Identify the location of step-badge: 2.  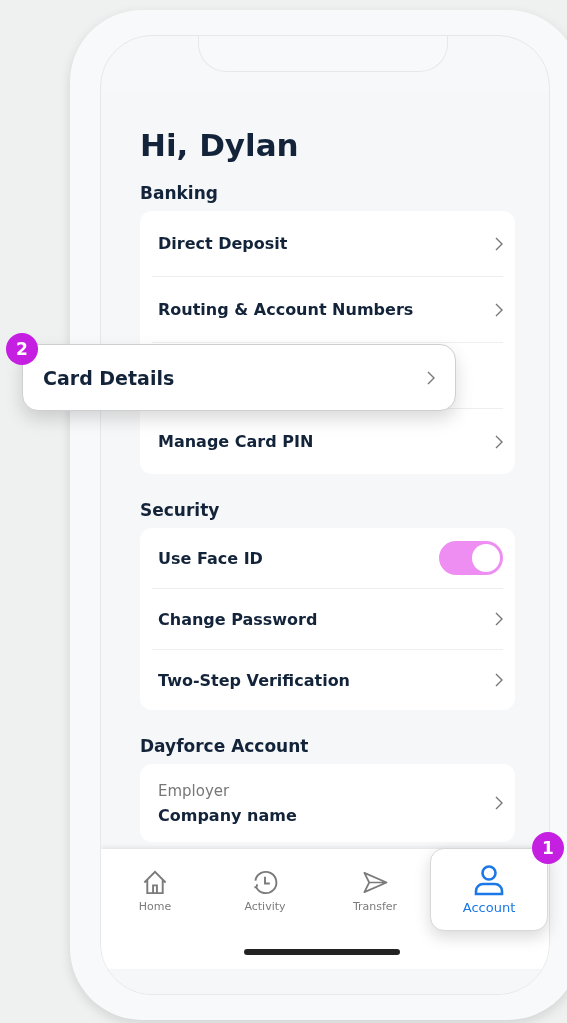
(22, 349).